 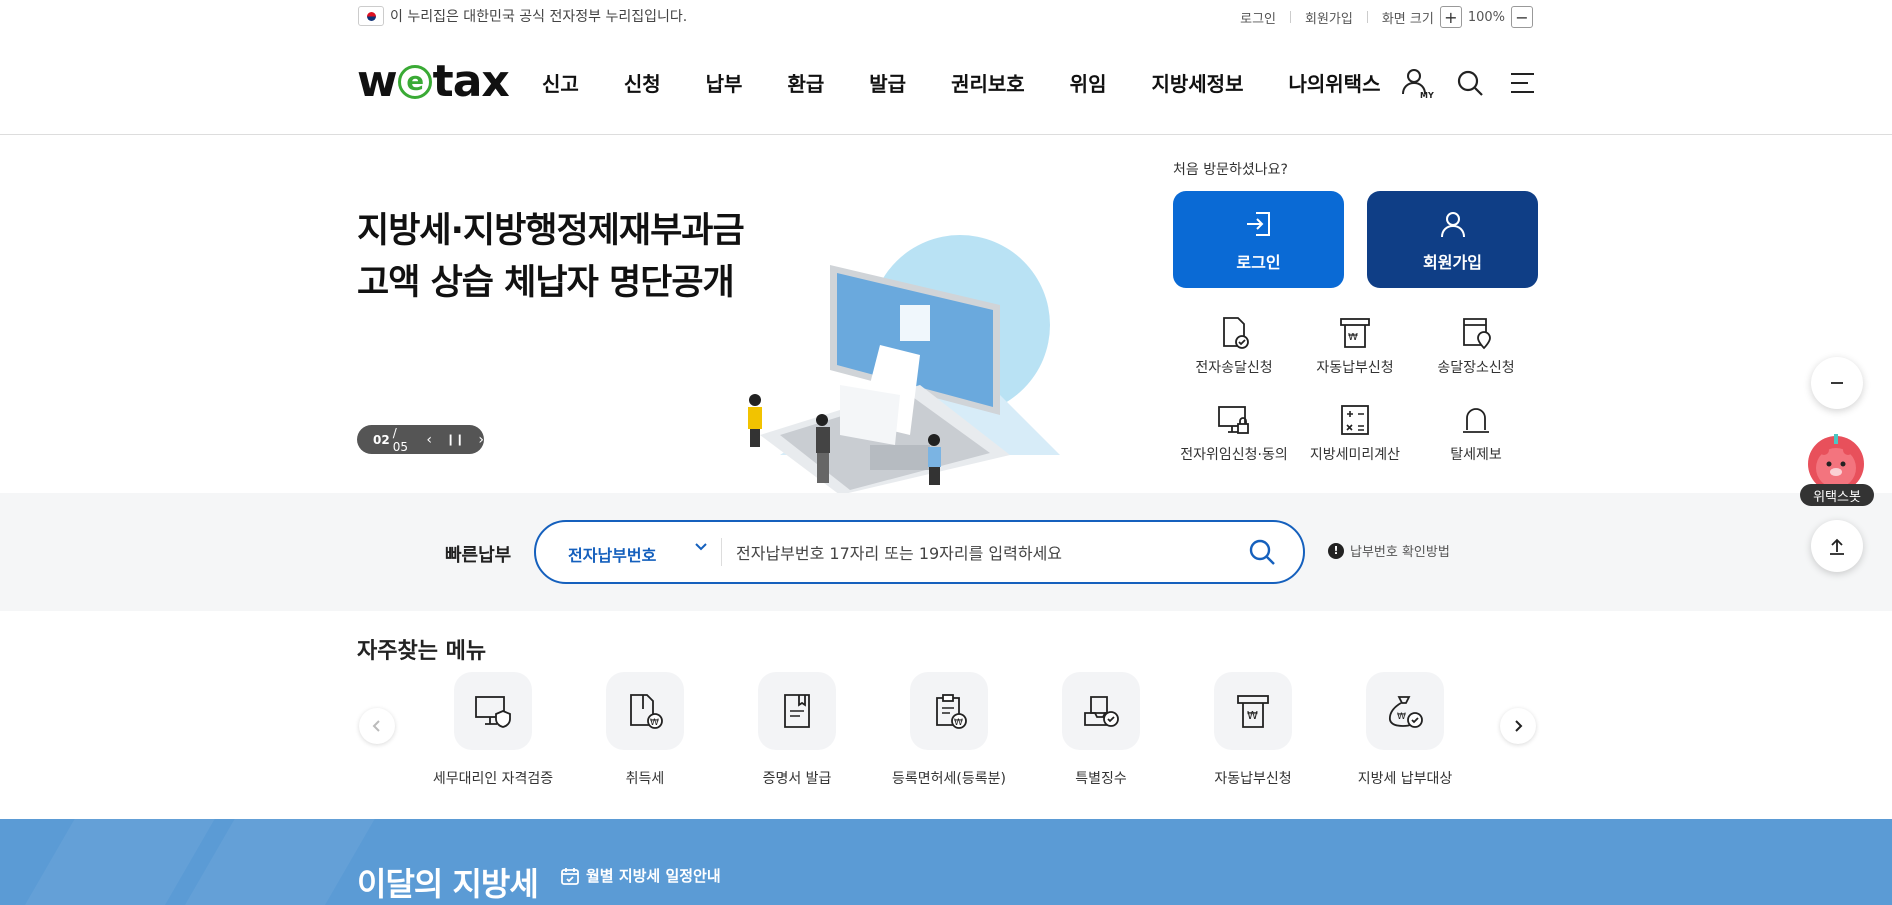 I want to click on monitor-lock-icon, so click(x=1234, y=420).